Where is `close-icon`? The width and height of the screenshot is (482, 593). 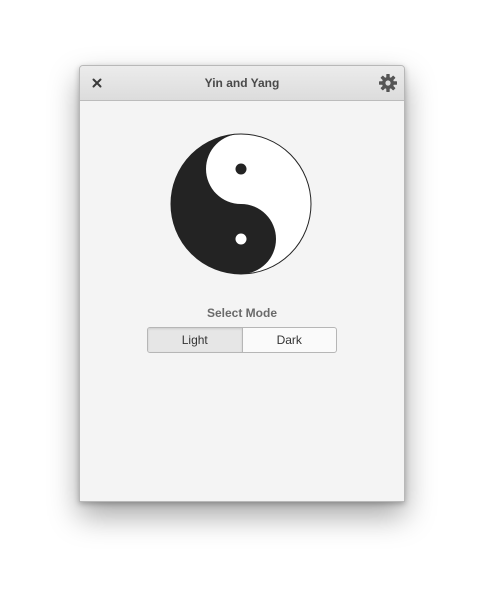
close-icon is located at coordinates (97, 83).